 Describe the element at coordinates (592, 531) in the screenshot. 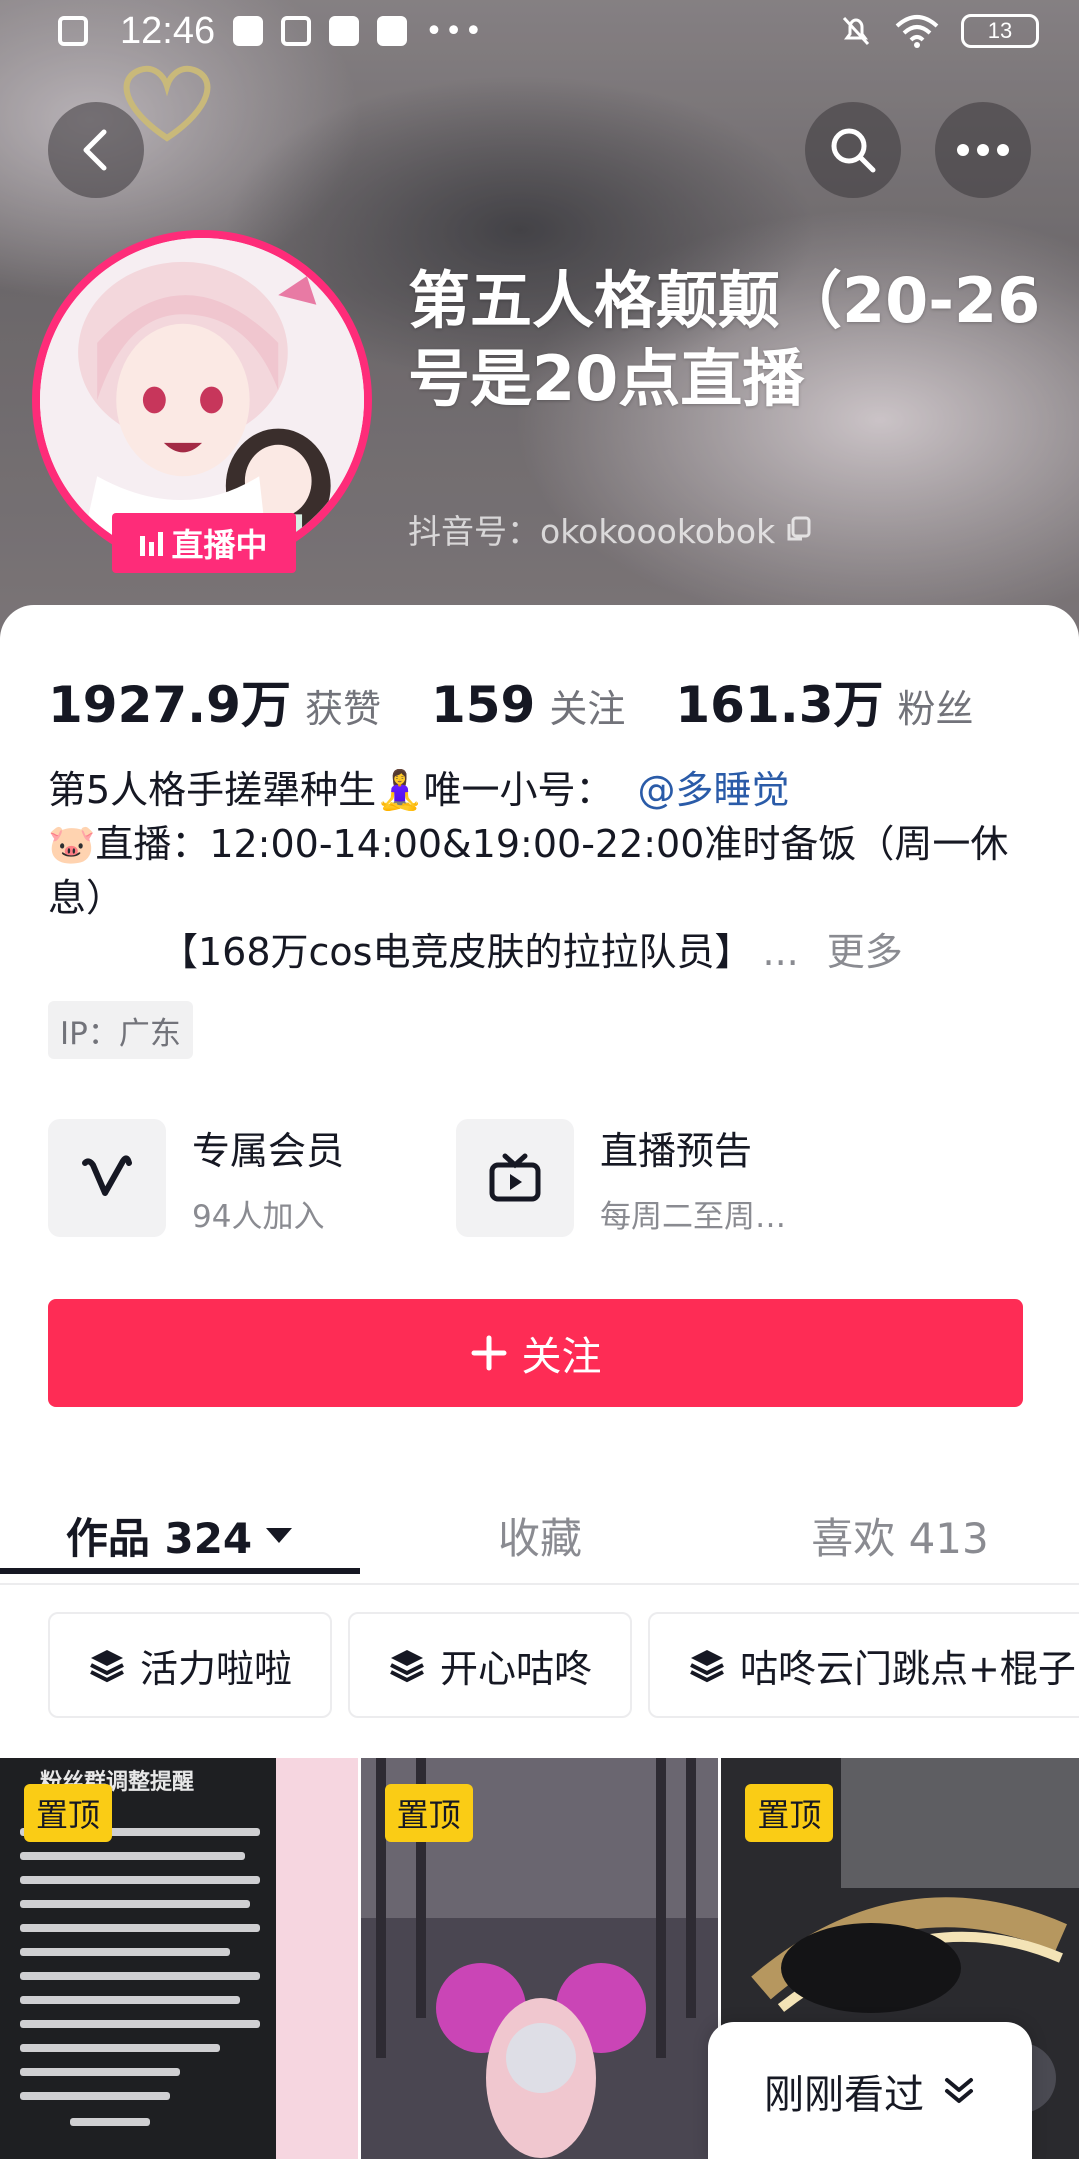

I see `douyin-id-text: 抖音号：okokoookobok` at that location.